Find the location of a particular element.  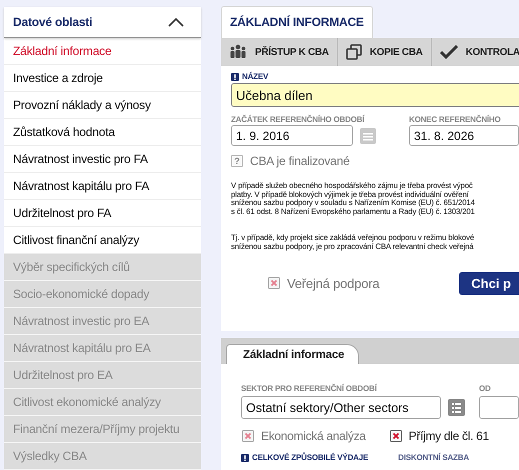

field-label: OD is located at coordinates (485, 388).